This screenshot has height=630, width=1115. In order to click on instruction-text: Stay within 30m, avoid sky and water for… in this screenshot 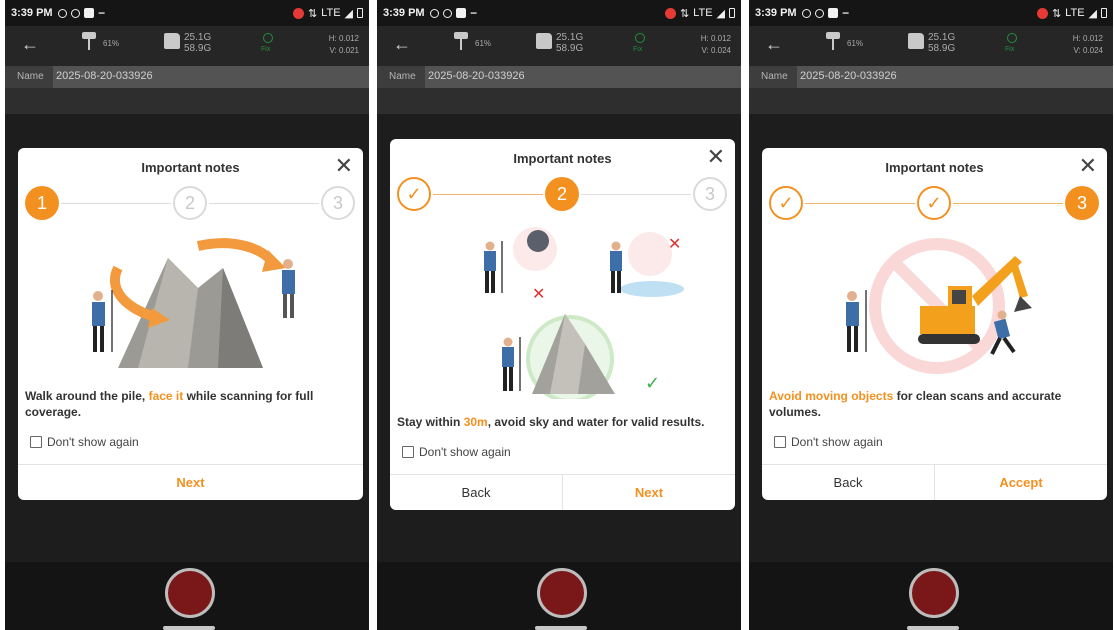, I will do `click(561, 422)`.